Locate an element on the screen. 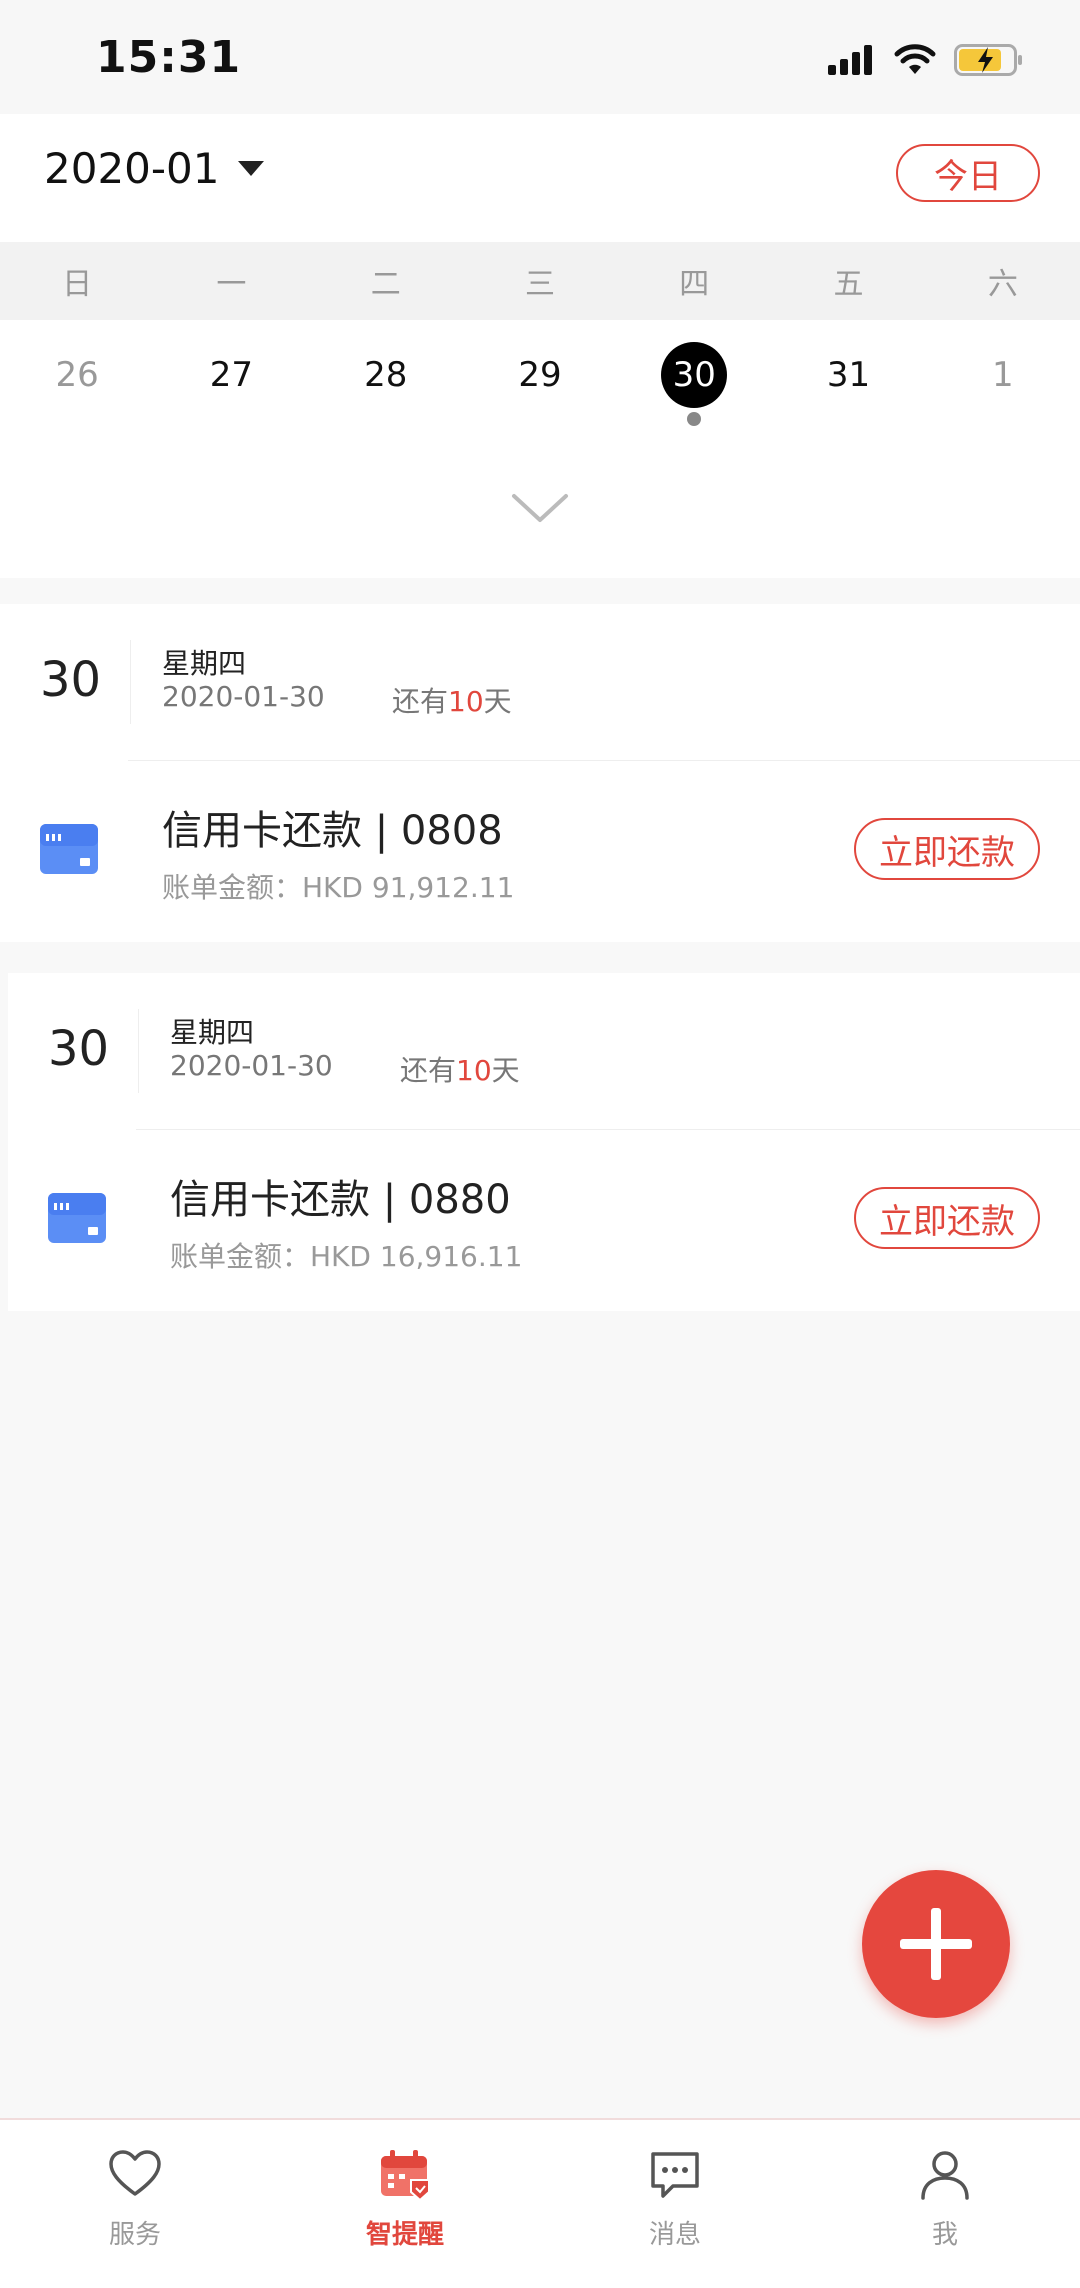 The width and height of the screenshot is (1080, 2288). header: 2020-01 今日 is located at coordinates (540, 178).